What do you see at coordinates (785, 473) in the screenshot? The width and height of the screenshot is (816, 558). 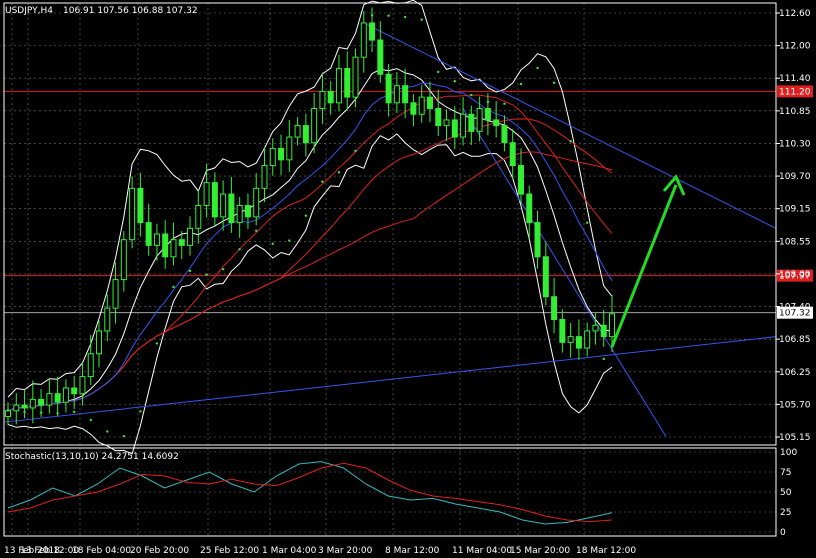 I see `stoch-y-tick-label: 75` at bounding box center [785, 473].